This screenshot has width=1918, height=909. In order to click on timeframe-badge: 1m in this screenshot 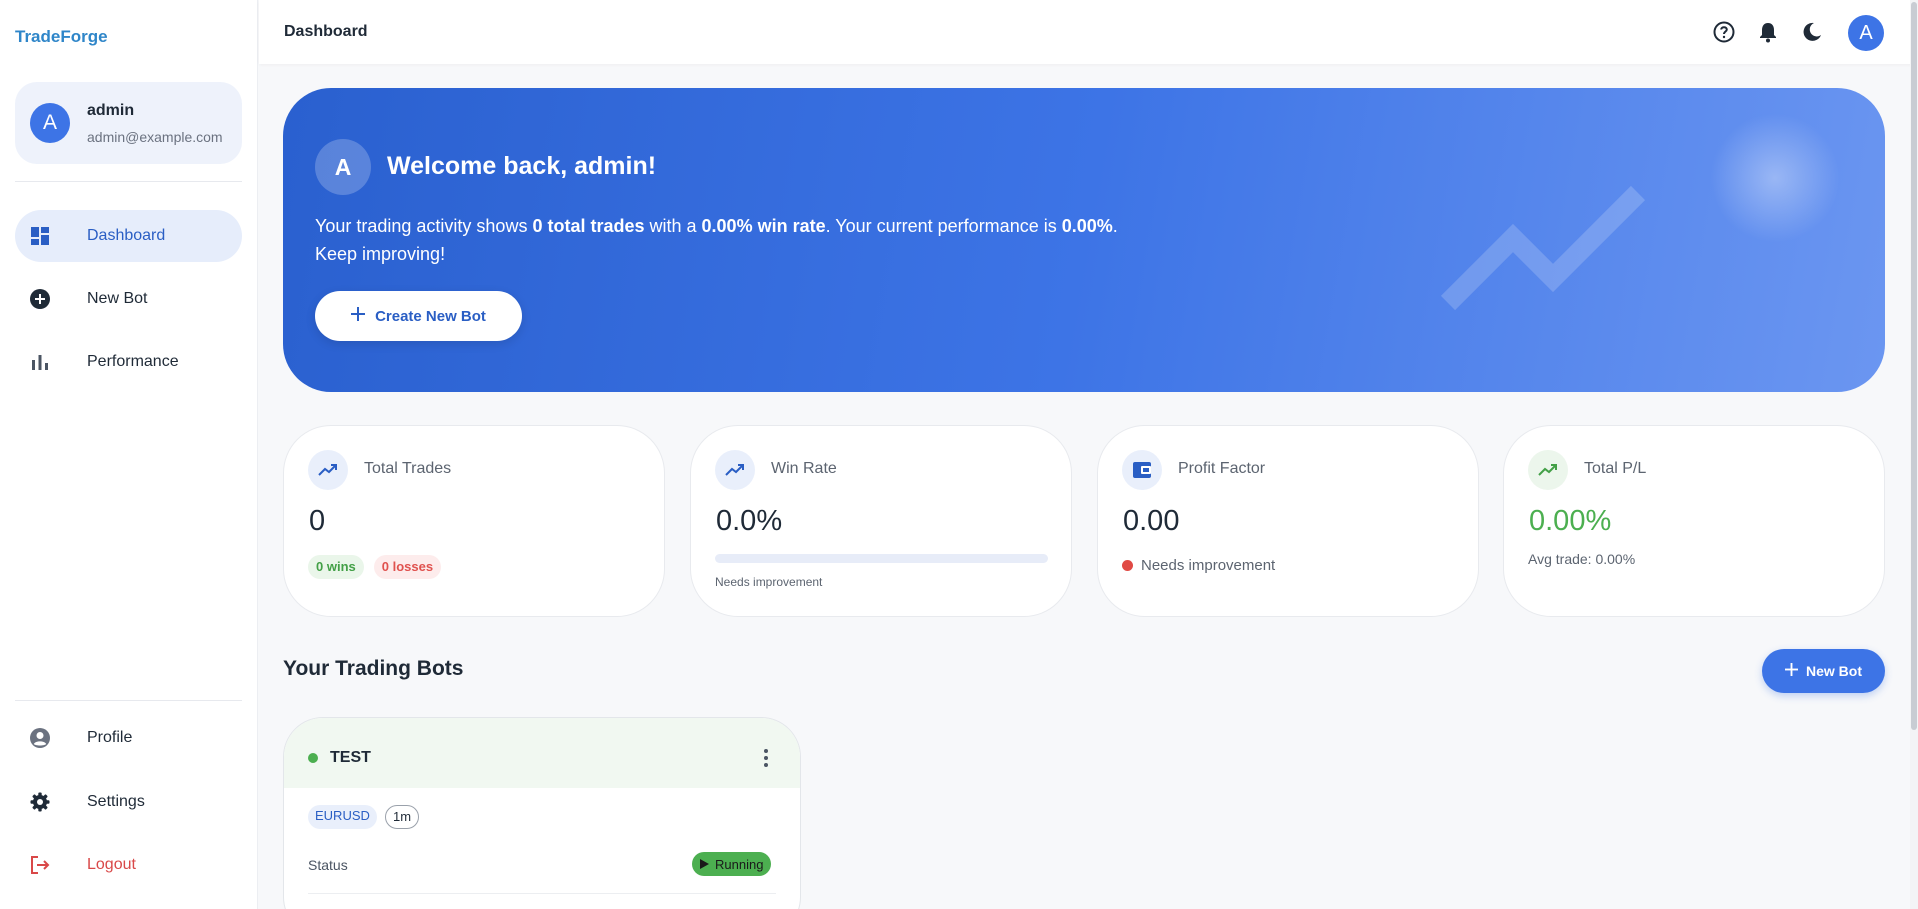, I will do `click(402, 817)`.